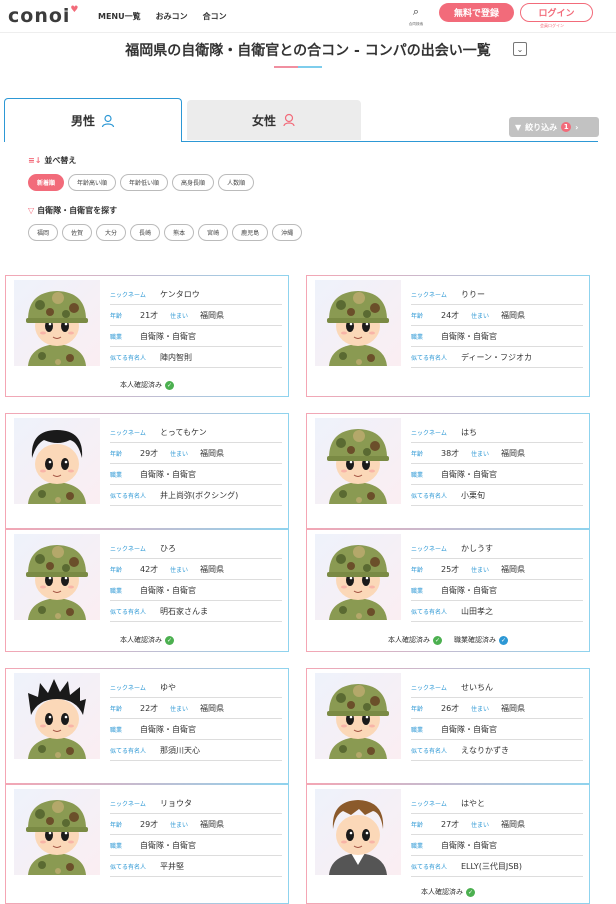 The width and height of the screenshot is (616, 904). What do you see at coordinates (46, 182) in the screenshot?
I see `sort-option-newest: 新着順` at bounding box center [46, 182].